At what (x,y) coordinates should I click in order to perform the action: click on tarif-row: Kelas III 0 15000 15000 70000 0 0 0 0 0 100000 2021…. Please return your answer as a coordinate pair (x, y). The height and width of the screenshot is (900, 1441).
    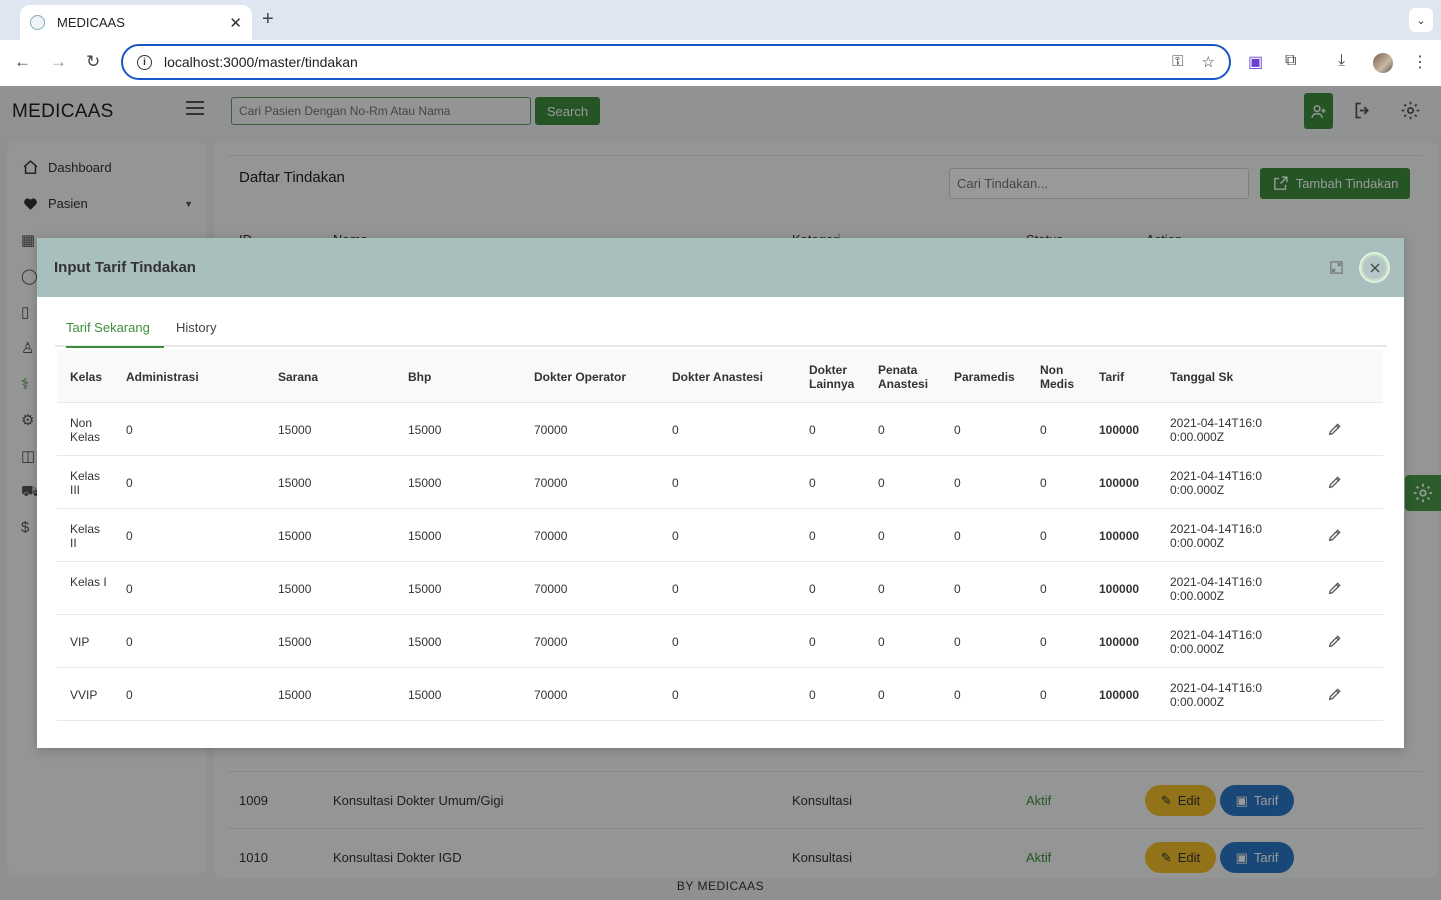
    Looking at the image, I should click on (720, 482).